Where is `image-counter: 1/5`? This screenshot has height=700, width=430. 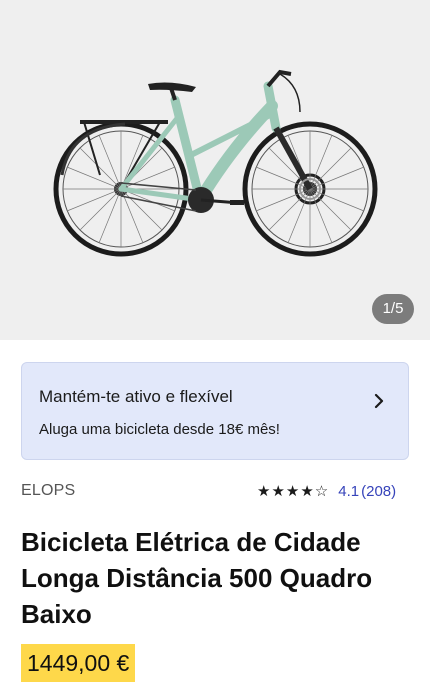
image-counter: 1/5 is located at coordinates (393, 309).